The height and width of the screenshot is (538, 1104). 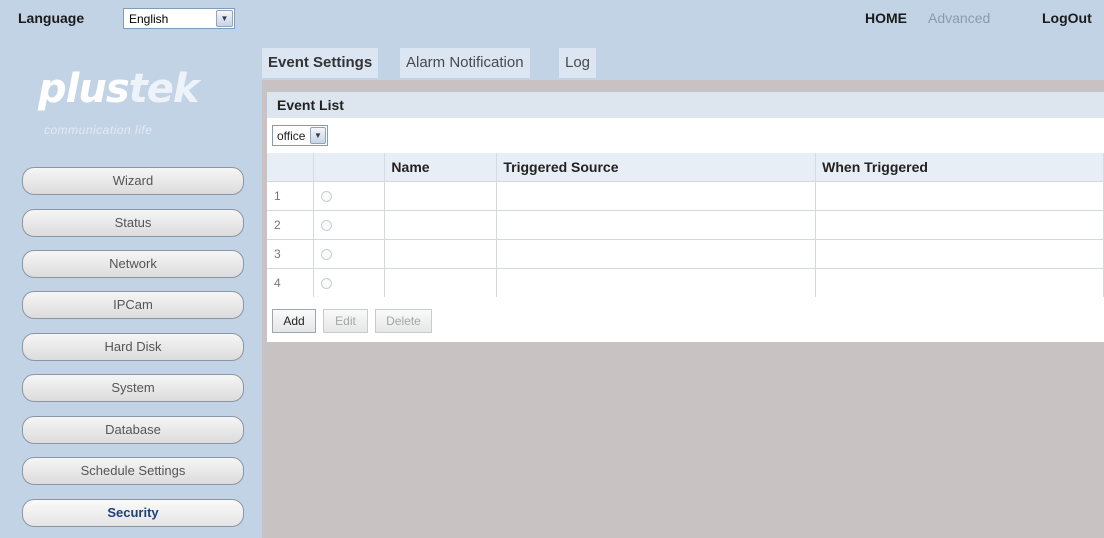 I want to click on delete-button: Delete, so click(x=403, y=321).